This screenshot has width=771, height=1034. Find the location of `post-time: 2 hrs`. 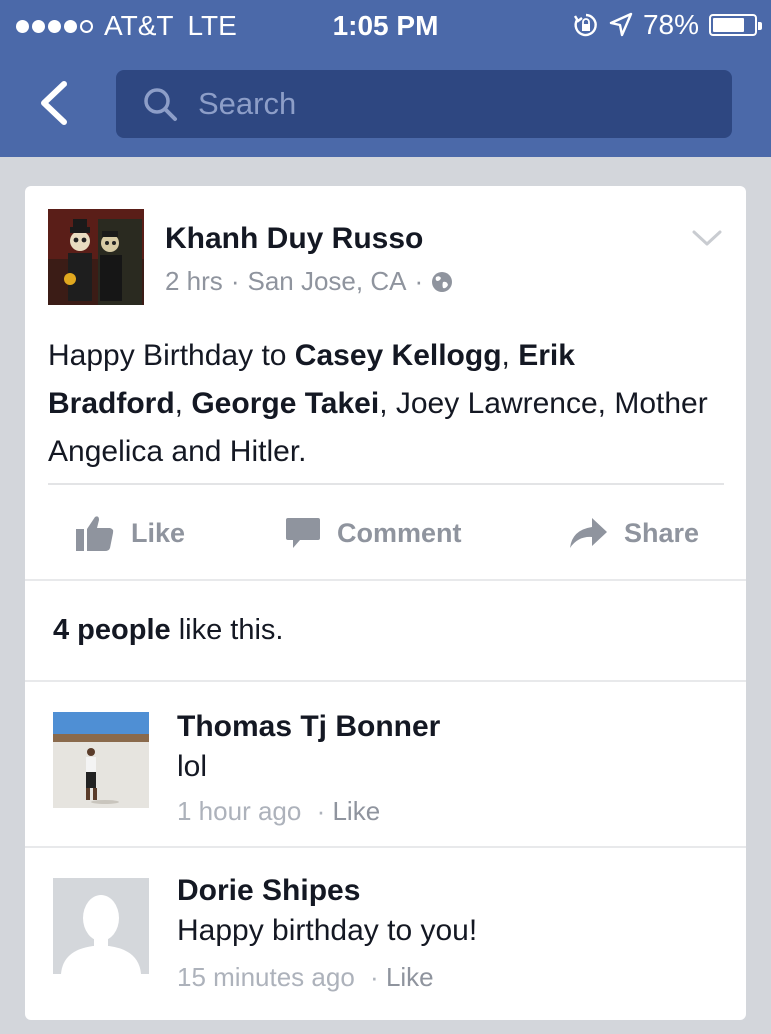

post-time: 2 hrs is located at coordinates (194, 281).